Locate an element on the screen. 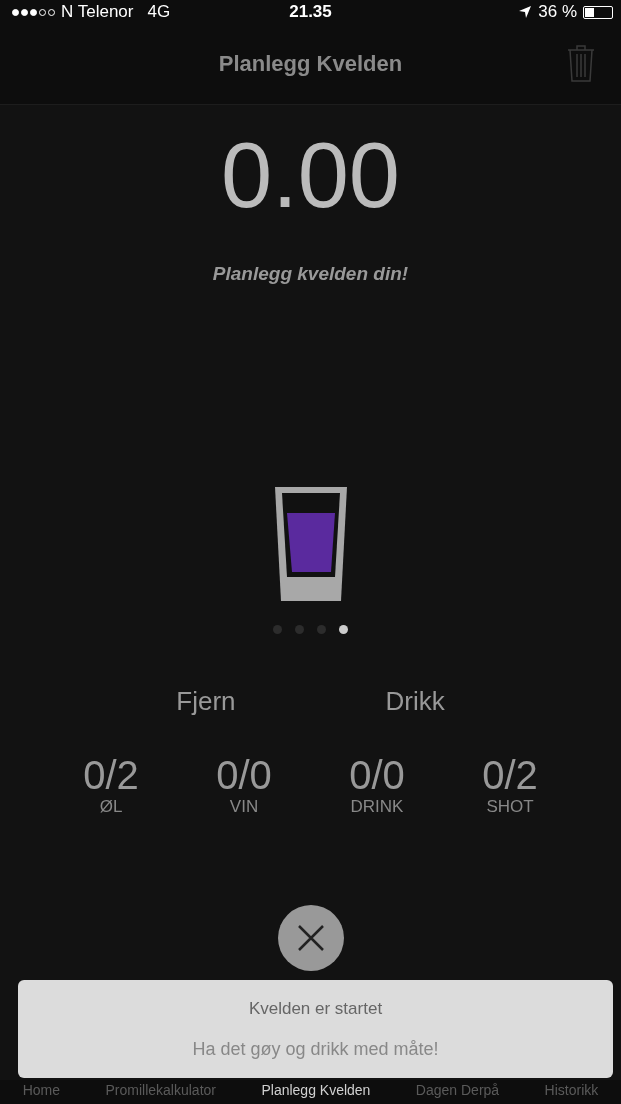  clock: 21.35 is located at coordinates (310, 12).